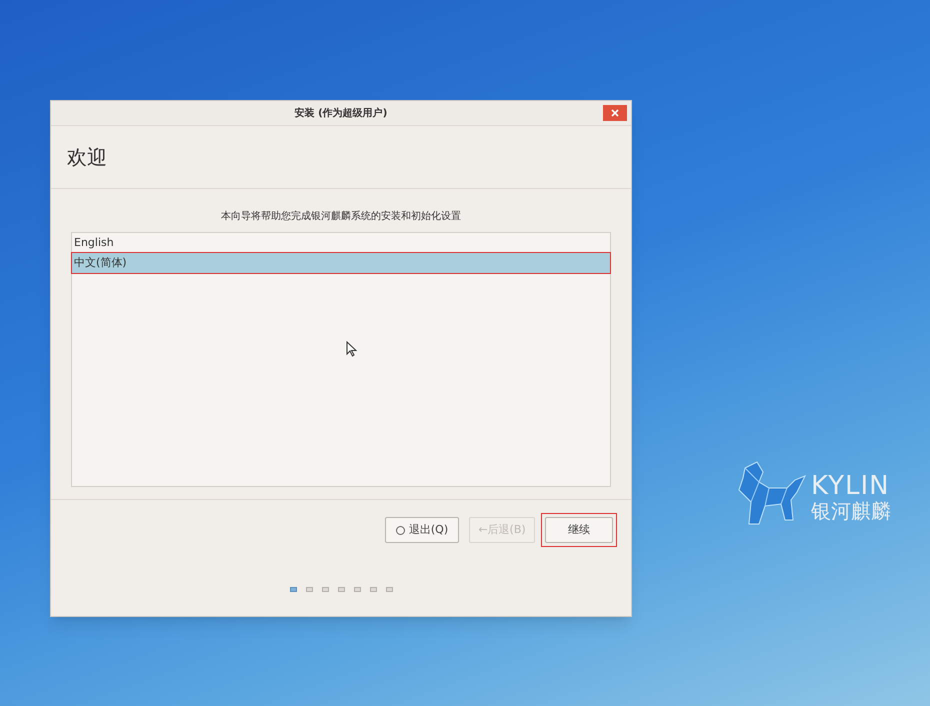  I want to click on close-button, so click(615, 113).